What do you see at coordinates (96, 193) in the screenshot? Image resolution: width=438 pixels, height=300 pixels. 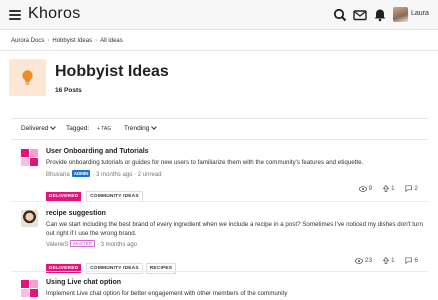 I see `idea-tags: DELIVERED COMMUNITY IDEAS` at bounding box center [96, 193].